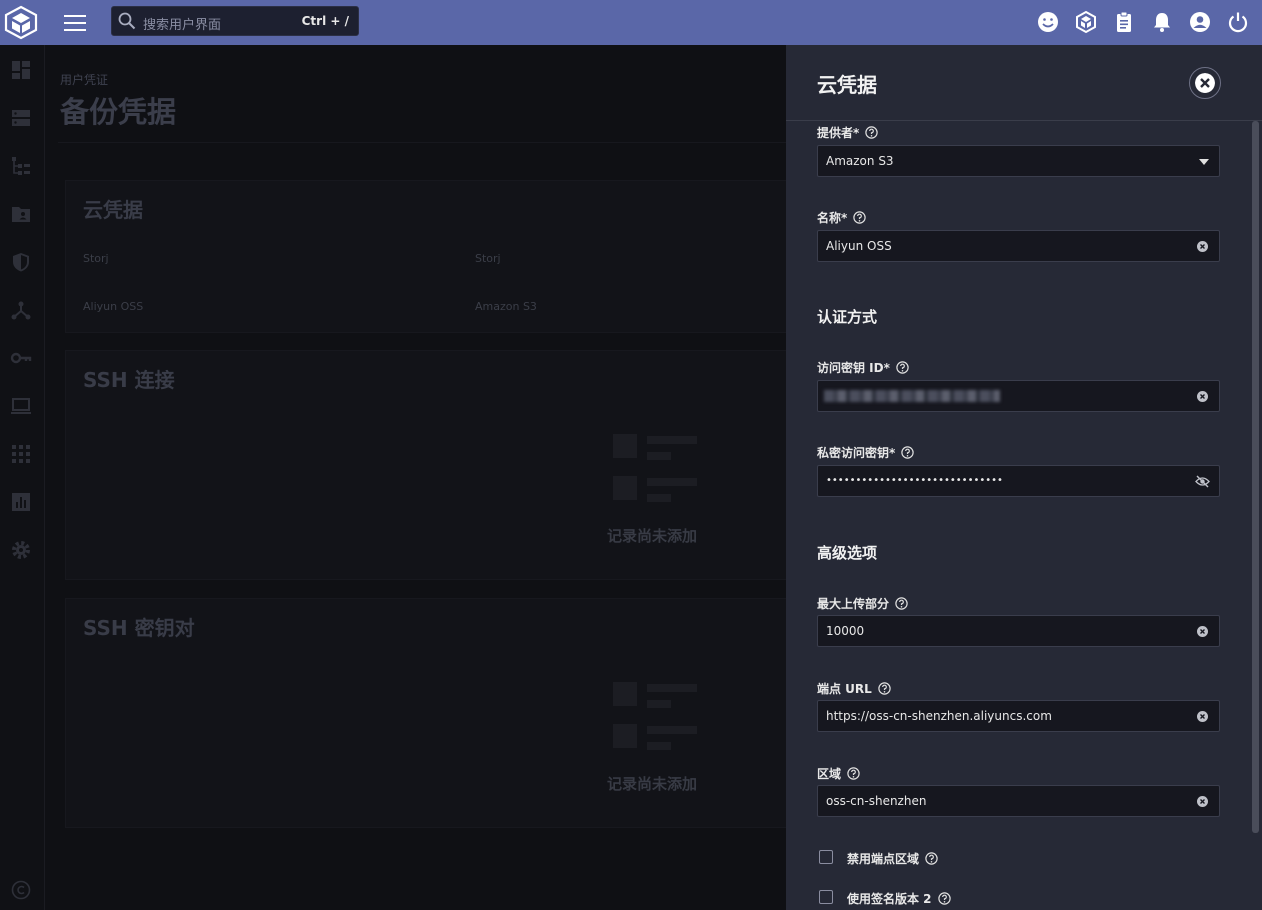 The height and width of the screenshot is (910, 1262). Describe the element at coordinates (75, 22) in the screenshot. I see `menu-toggle-button` at that location.